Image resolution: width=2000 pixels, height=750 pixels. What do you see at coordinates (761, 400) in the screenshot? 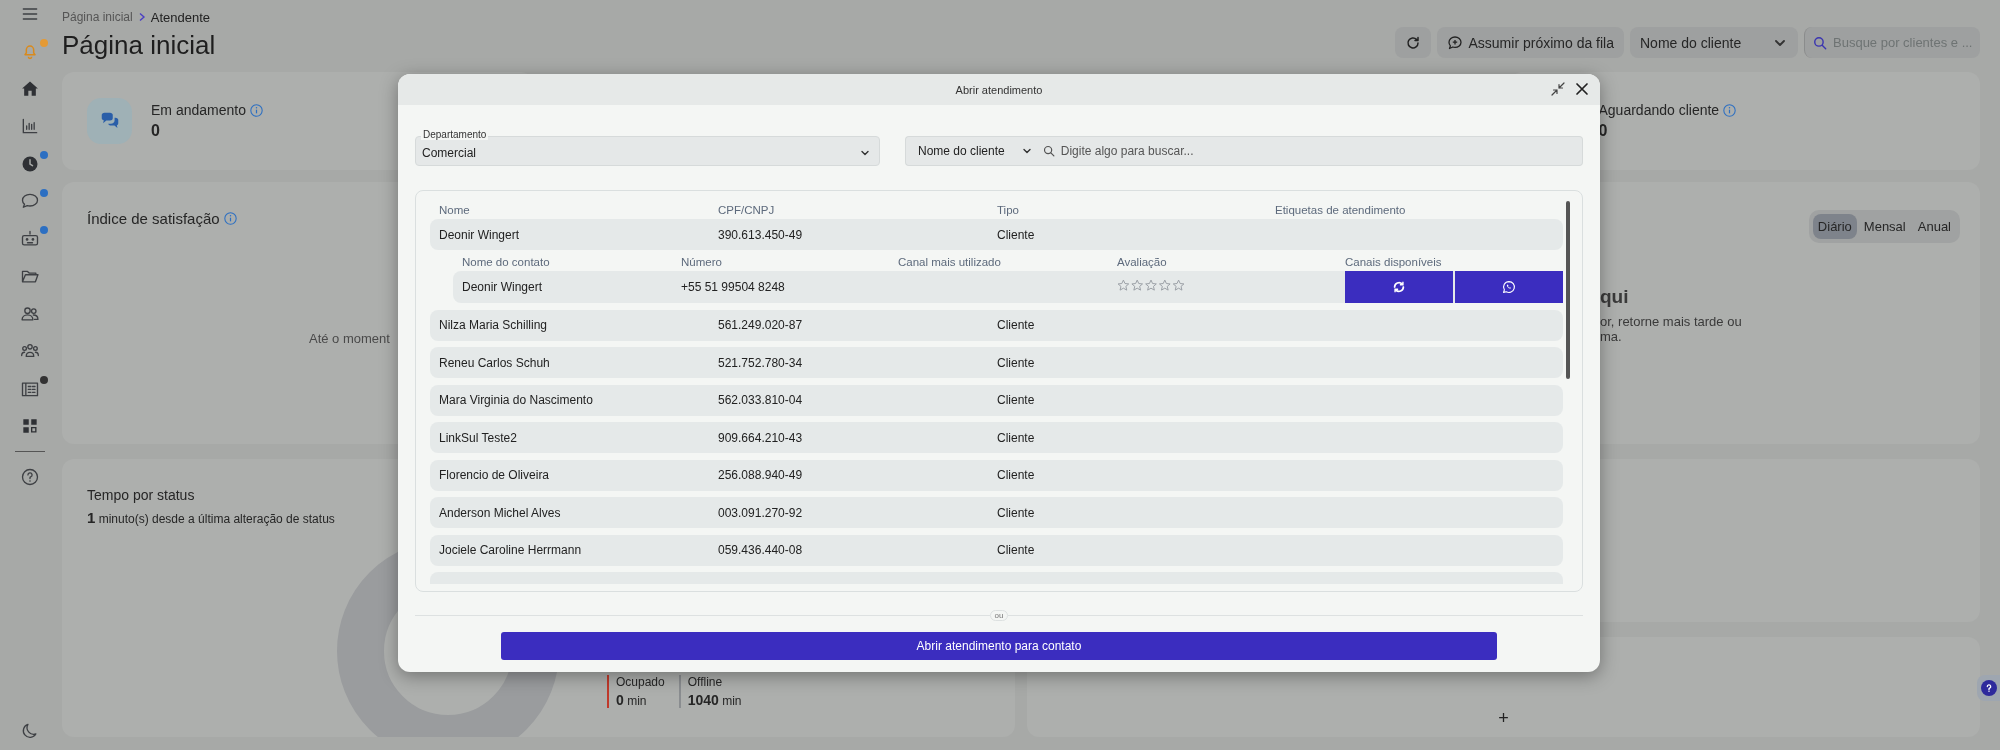
I see `table-cell-text: 562.033.810-04` at bounding box center [761, 400].